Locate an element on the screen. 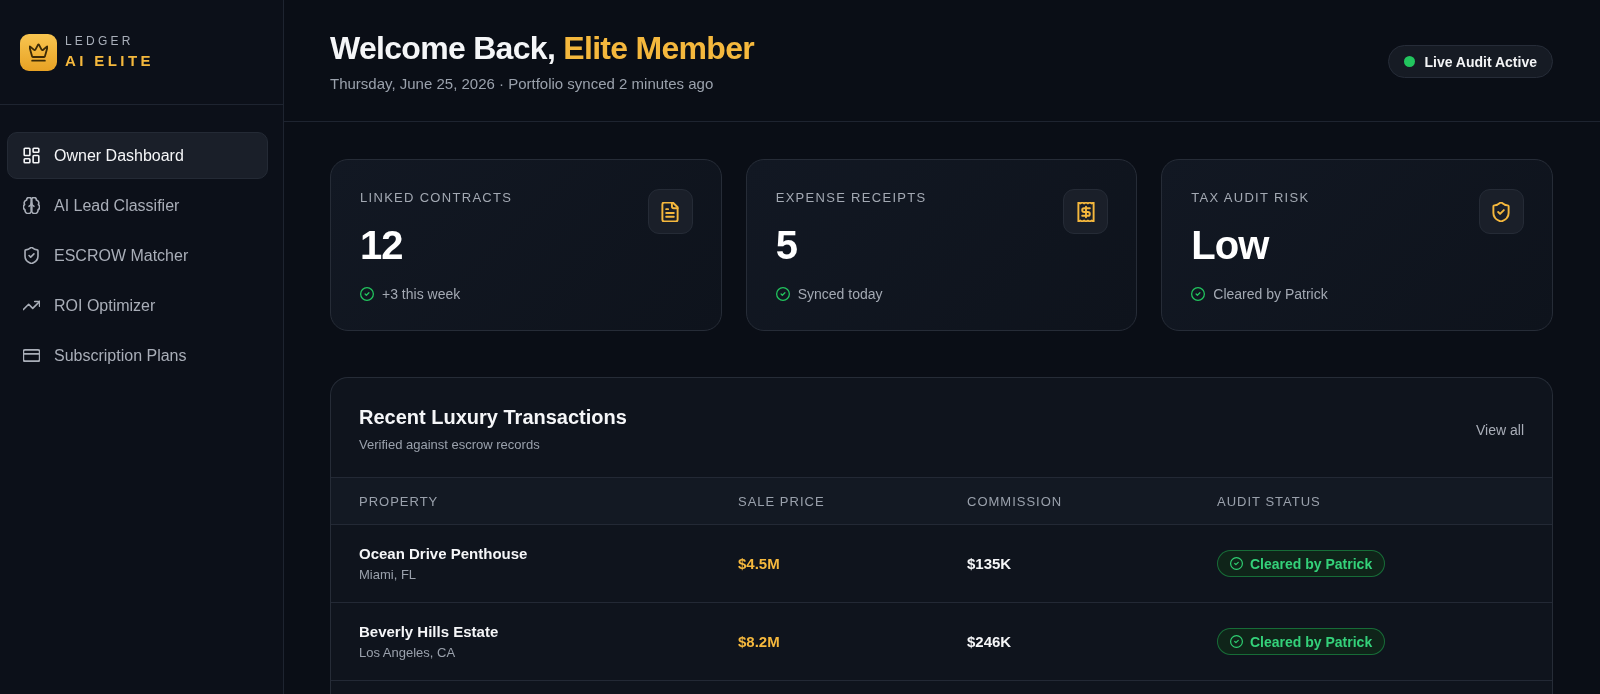 The height and width of the screenshot is (694, 1600). commission: $246K is located at coordinates (989, 641).